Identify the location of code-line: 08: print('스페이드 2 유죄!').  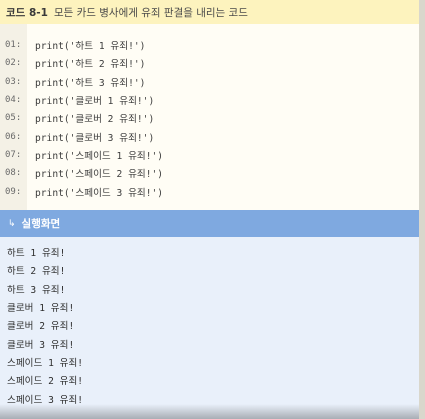
(209, 173).